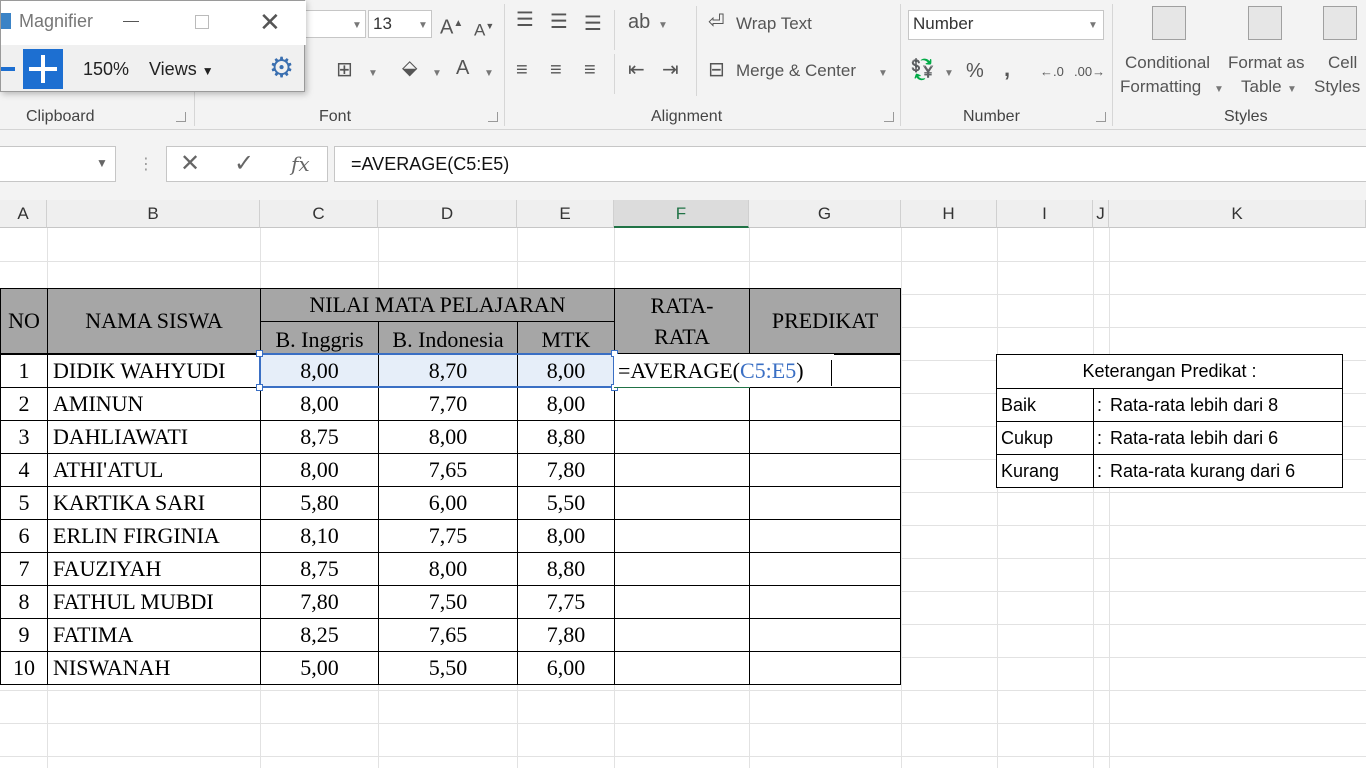 Image resolution: width=1366 pixels, height=768 pixels. What do you see at coordinates (448, 404) in the screenshot?
I see `cell-indonesia: 7,70` at bounding box center [448, 404].